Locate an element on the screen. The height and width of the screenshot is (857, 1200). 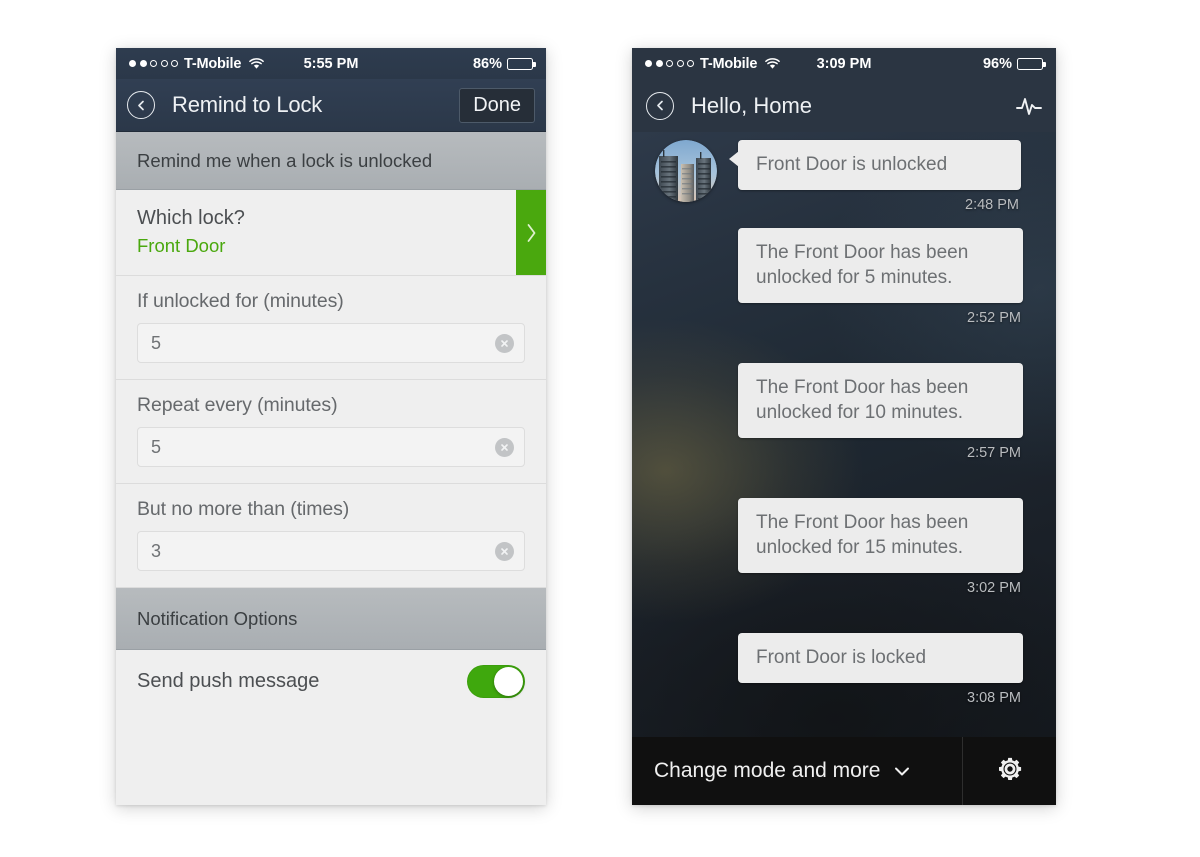
page-title: Remind to Lock is located at coordinates (247, 104).